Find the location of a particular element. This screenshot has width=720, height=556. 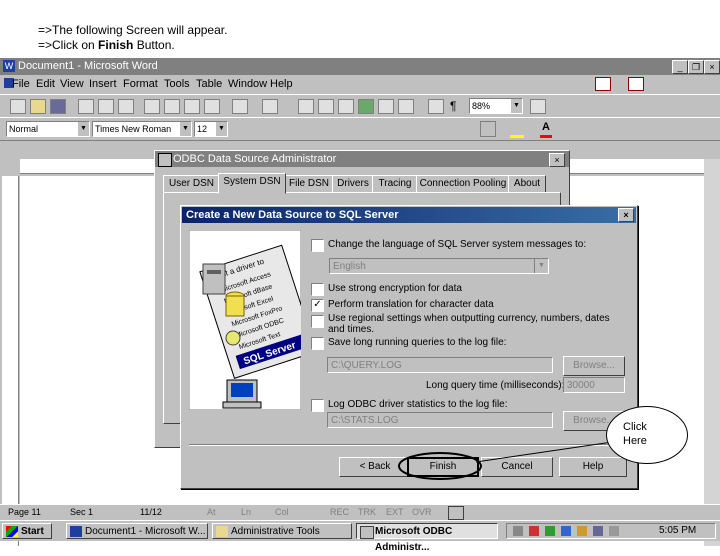

word-icon is located at coordinates (76, 531).